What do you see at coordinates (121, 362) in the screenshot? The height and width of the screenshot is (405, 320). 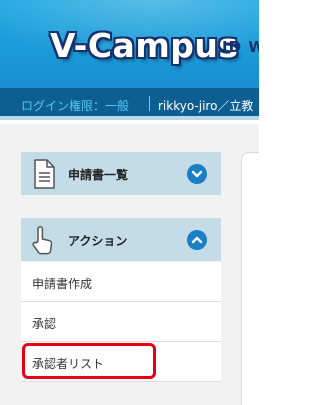 I see `menu-item-approver-list: 承認者リスト` at bounding box center [121, 362].